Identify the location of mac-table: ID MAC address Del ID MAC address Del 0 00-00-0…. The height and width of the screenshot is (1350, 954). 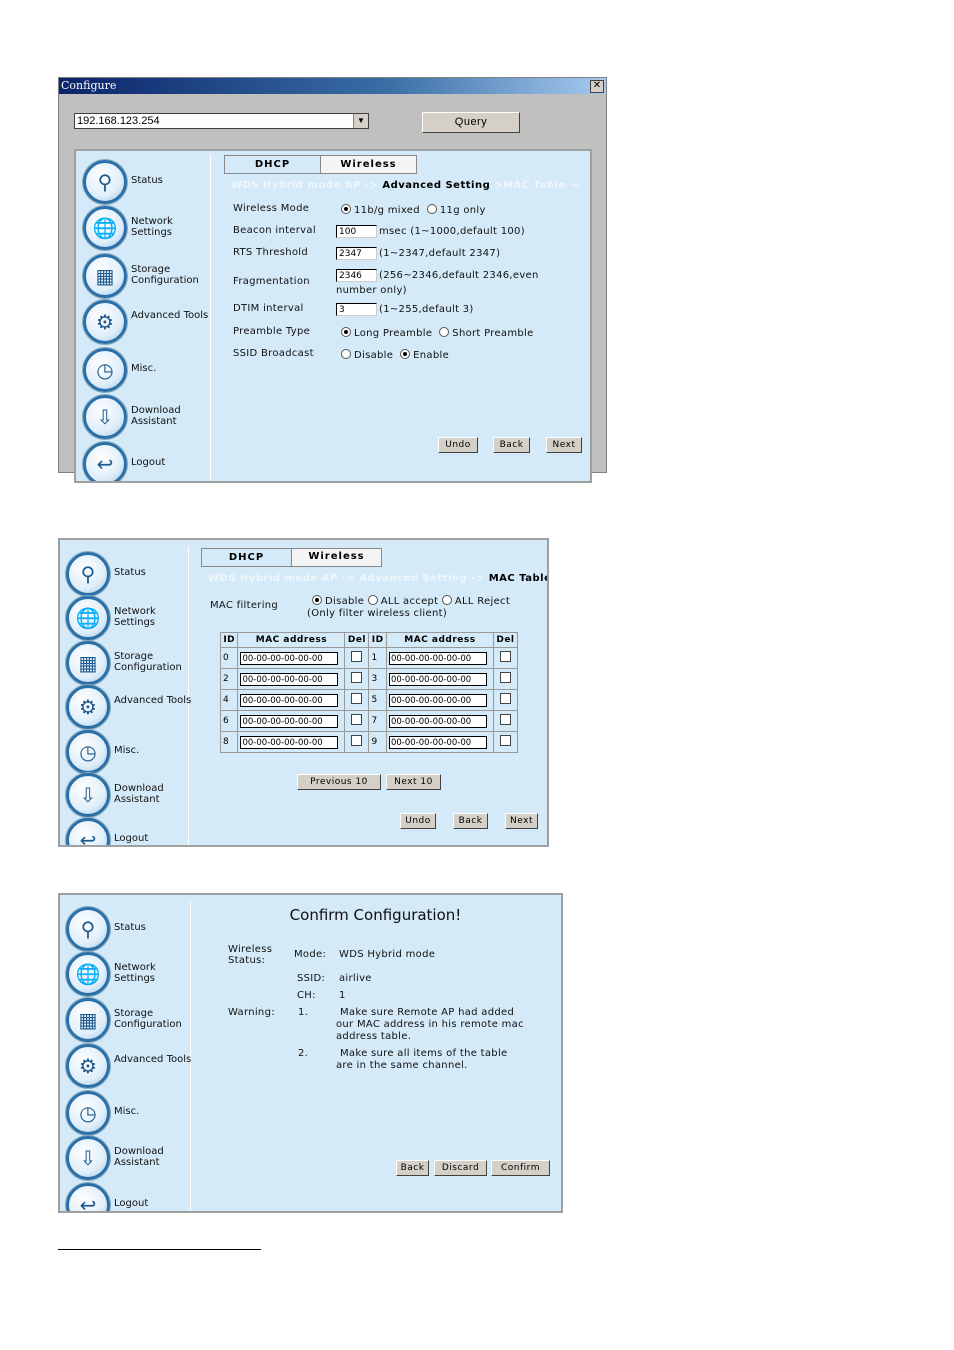
(369, 692).